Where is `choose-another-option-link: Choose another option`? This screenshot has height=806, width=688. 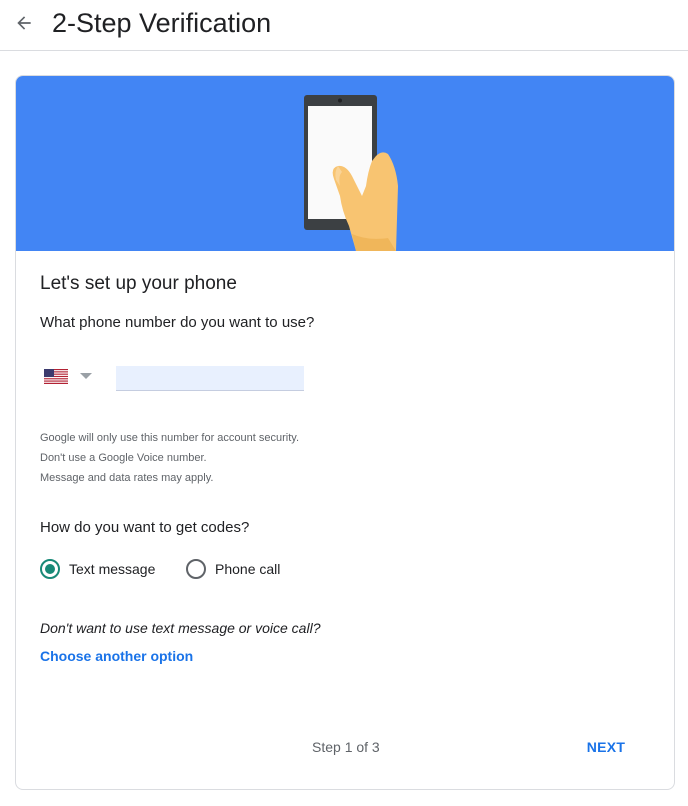
choose-another-option-link: Choose another option is located at coordinates (116, 656).